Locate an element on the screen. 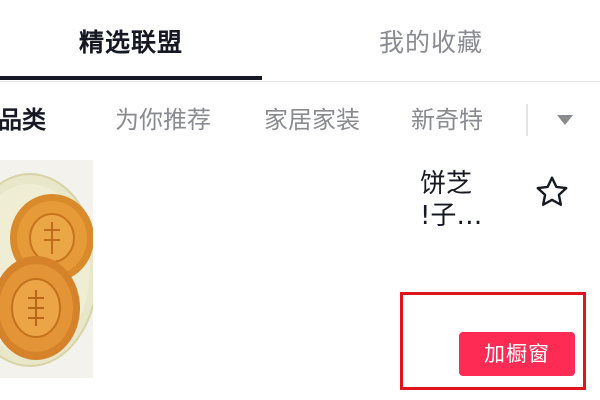  category-item-novelty: 新奇特 is located at coordinates (447, 120).